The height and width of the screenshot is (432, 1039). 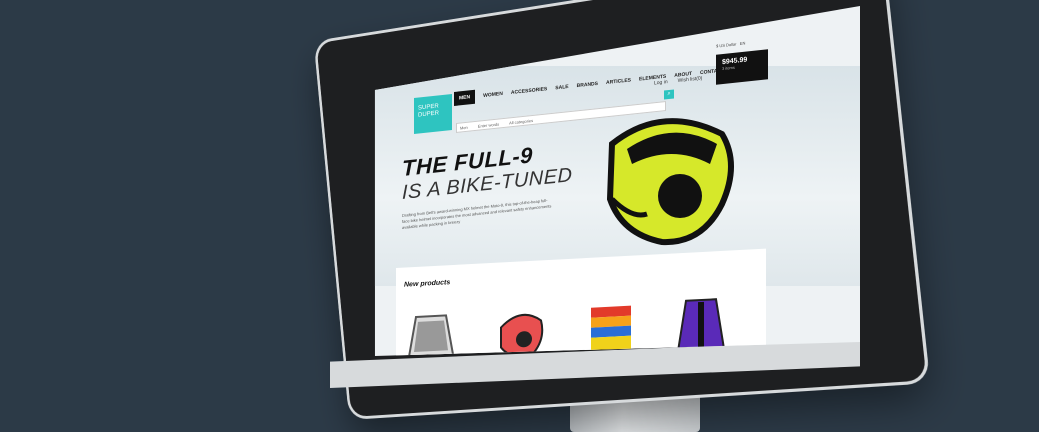 I want to click on nav-brands: BRANDS, so click(x=587, y=85).